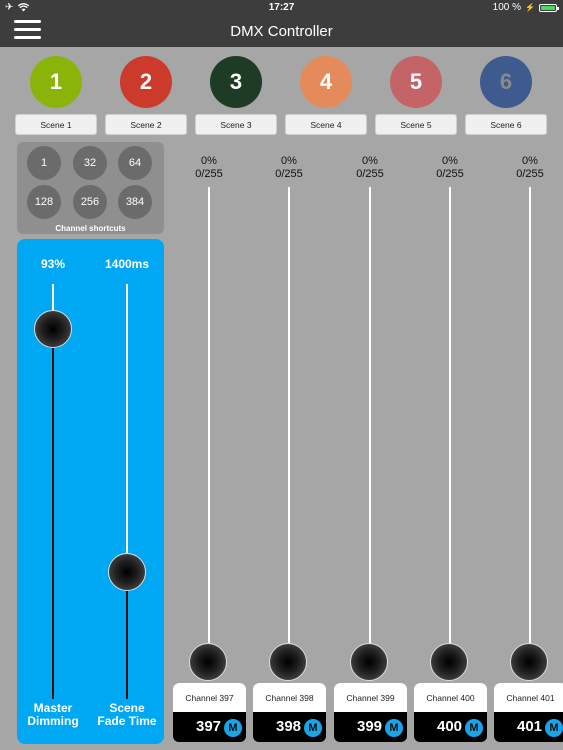  I want to click on channel-name: Channel 398, so click(289, 697).